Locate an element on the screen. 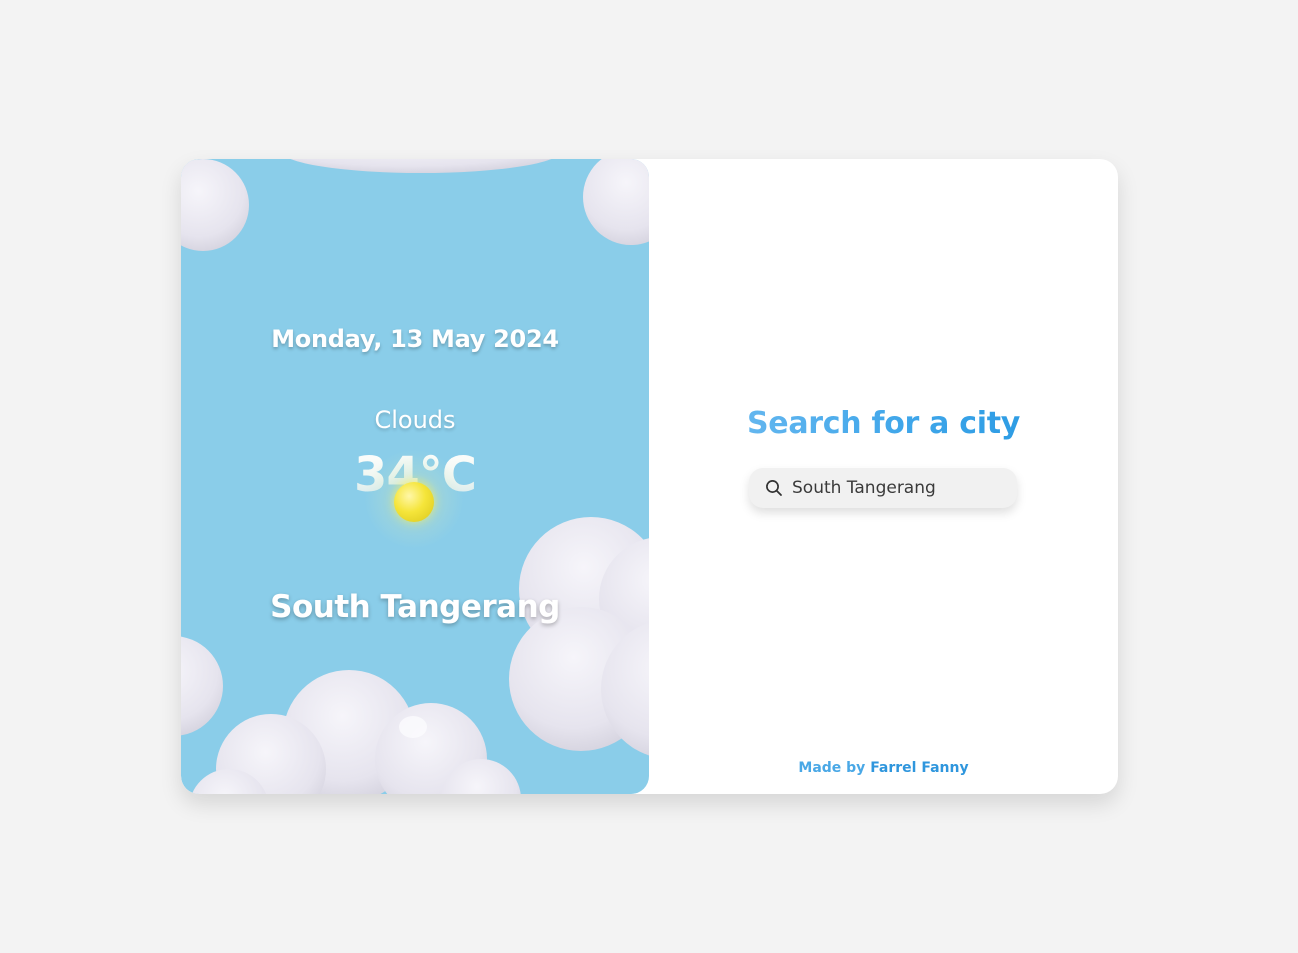  weather-condition: Clouds is located at coordinates (415, 420).